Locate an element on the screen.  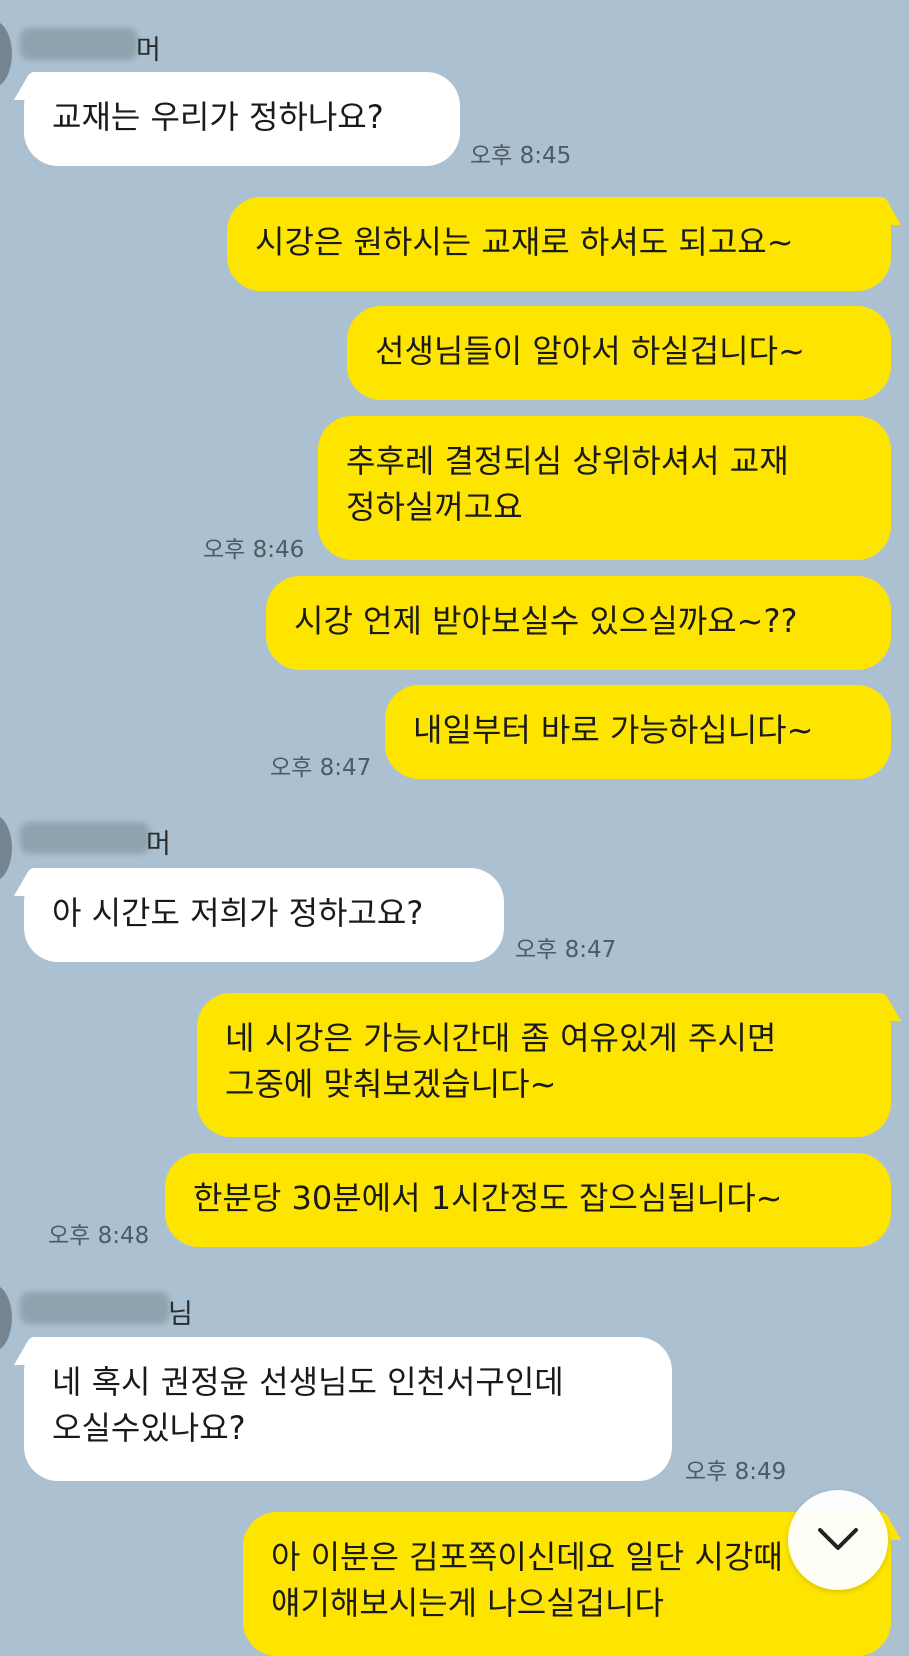
message-text: 네 시강은 가능시간대 좀 여유있게 주시면 is located at coordinates (501, 1038).